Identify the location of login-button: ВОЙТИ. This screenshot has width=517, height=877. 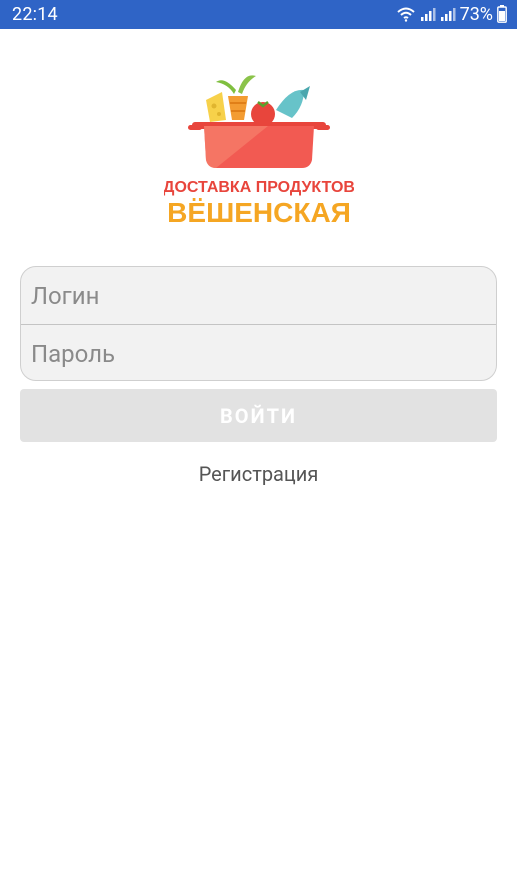
(258, 415).